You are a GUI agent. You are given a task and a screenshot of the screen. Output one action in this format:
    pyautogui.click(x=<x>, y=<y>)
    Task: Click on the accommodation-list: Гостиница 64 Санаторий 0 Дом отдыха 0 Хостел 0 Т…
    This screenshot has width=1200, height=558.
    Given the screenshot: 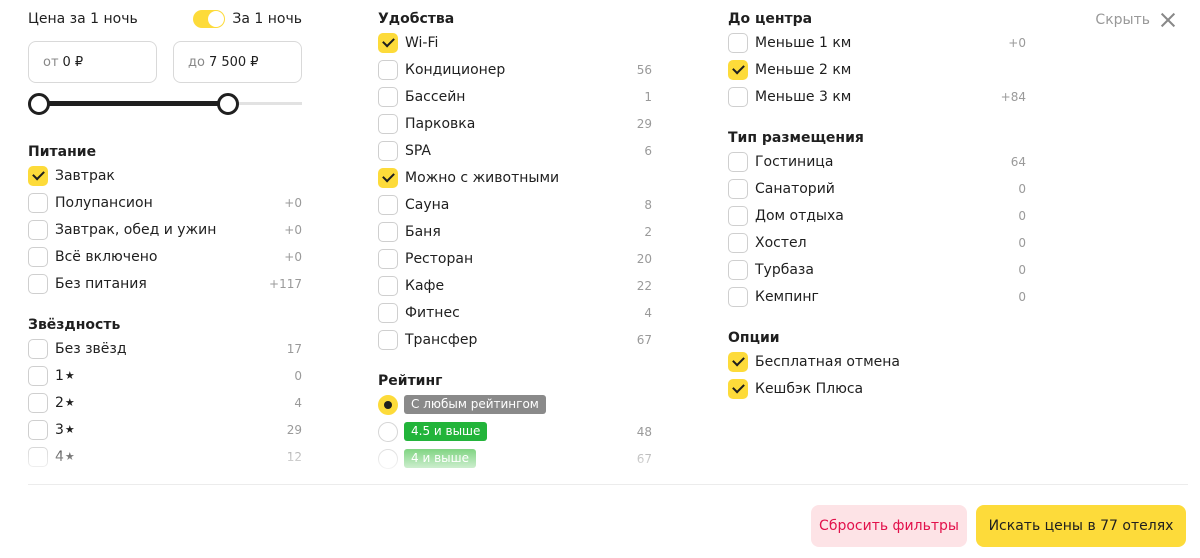 What is the action you would take?
    pyautogui.click(x=877, y=229)
    